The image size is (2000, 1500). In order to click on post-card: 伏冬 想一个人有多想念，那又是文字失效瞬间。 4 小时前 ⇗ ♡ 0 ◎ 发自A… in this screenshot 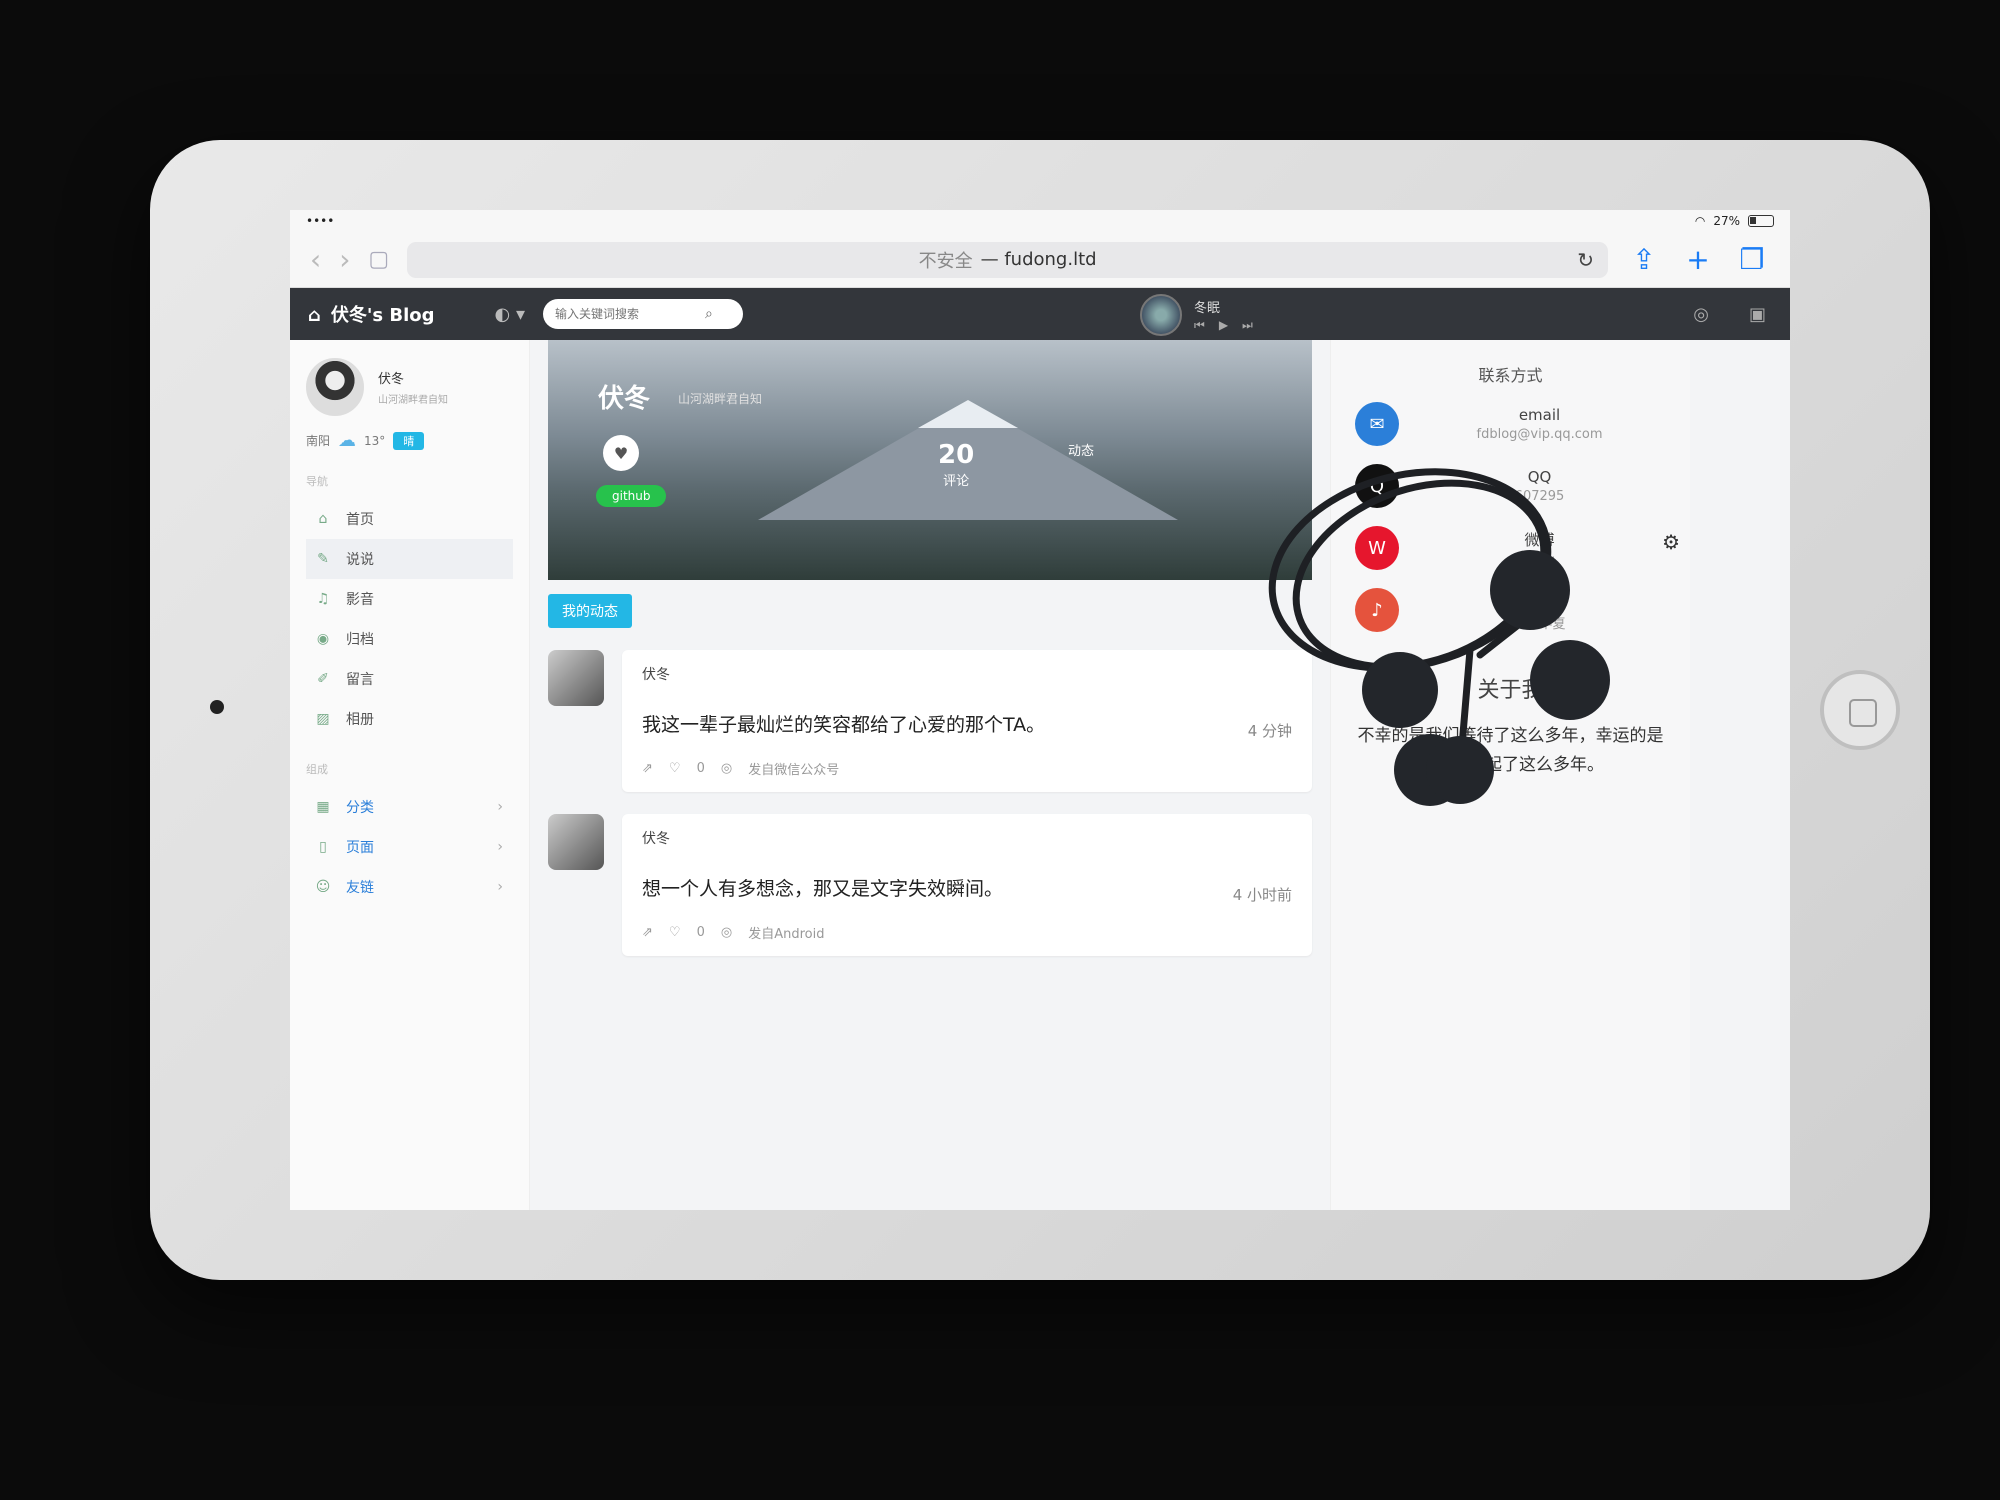, I will do `click(967, 885)`.